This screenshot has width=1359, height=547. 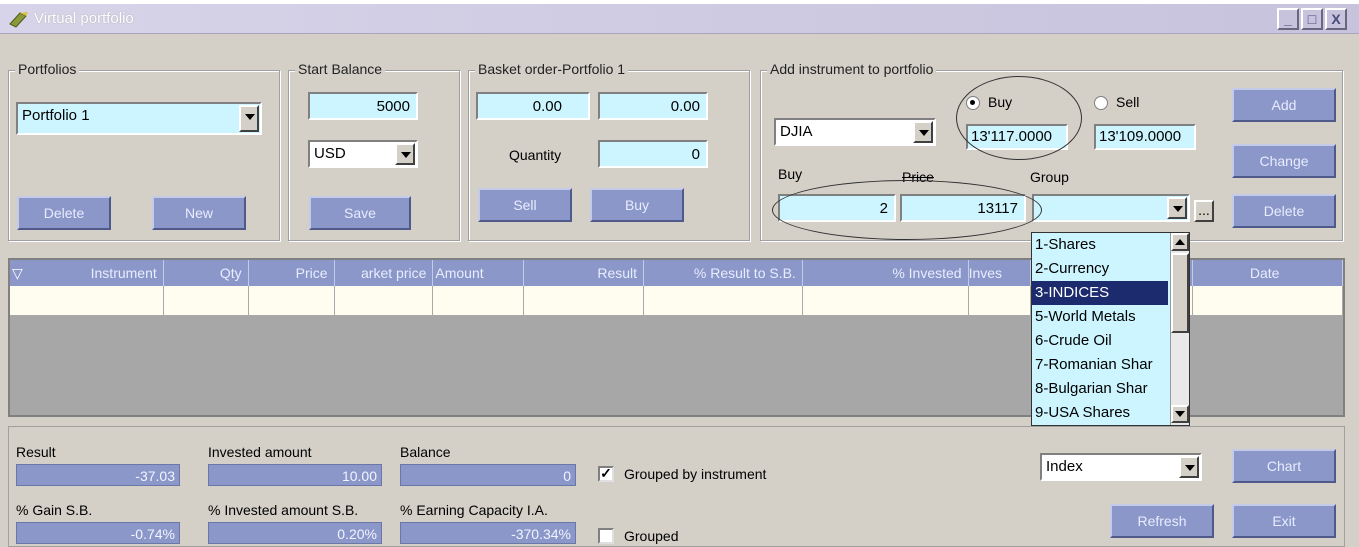 I want to click on dropdown-option: 6-Crude Oil, so click(x=1100, y=341).